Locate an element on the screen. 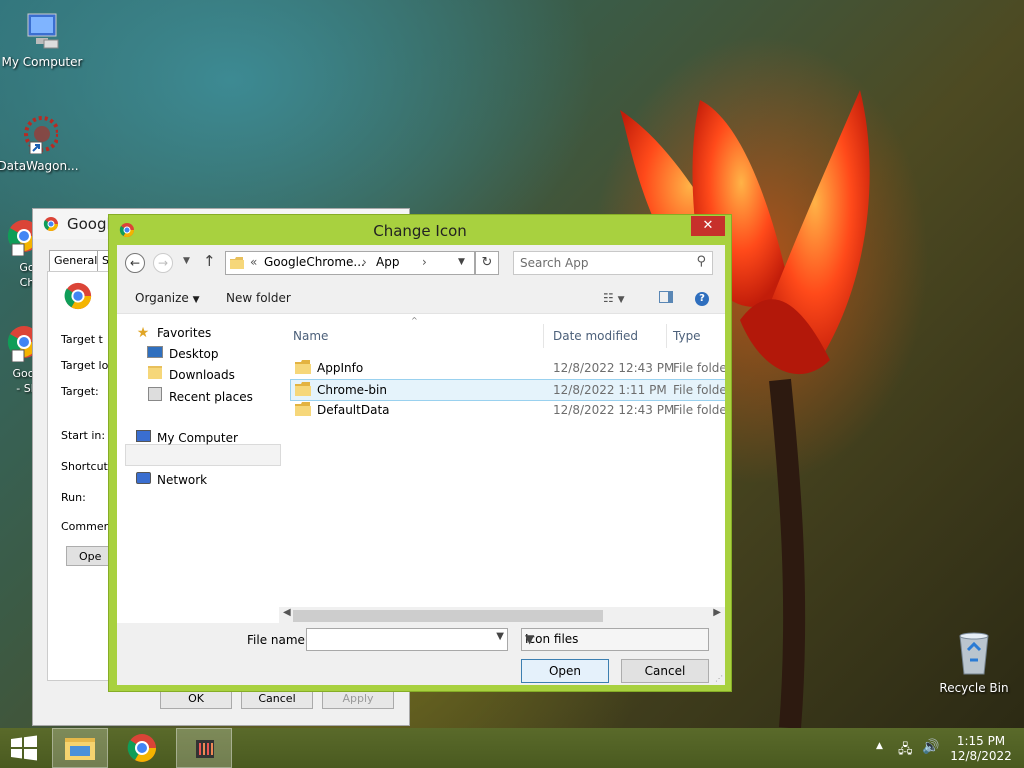 The height and width of the screenshot is (768, 1024). dialog-title: Change Icon is located at coordinates (420, 231).